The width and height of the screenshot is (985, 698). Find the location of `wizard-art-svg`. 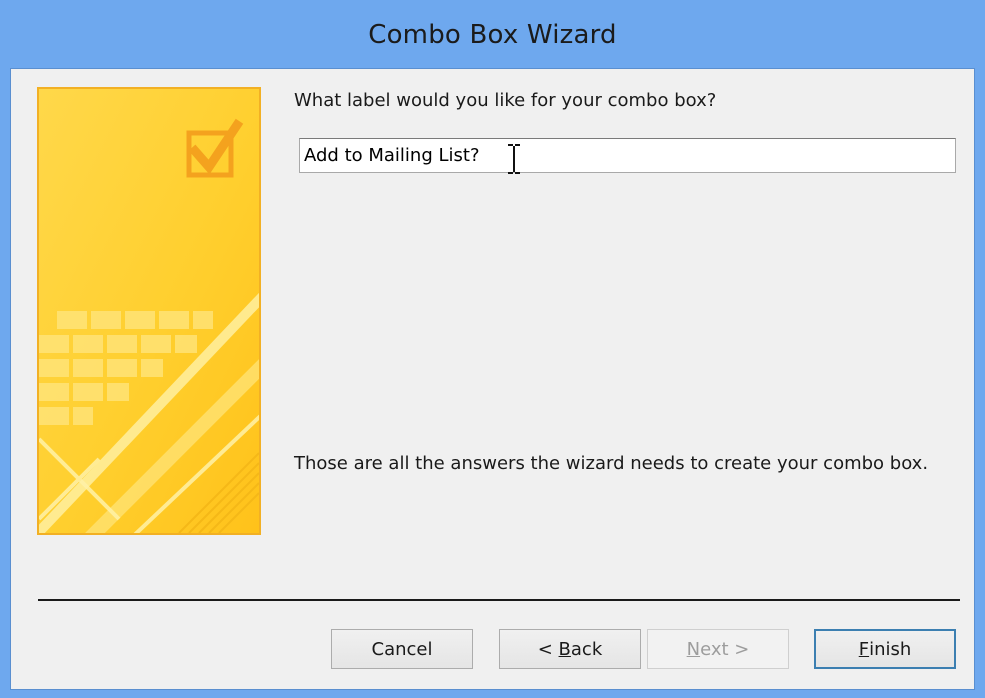

wizard-art-svg is located at coordinates (149, 311).